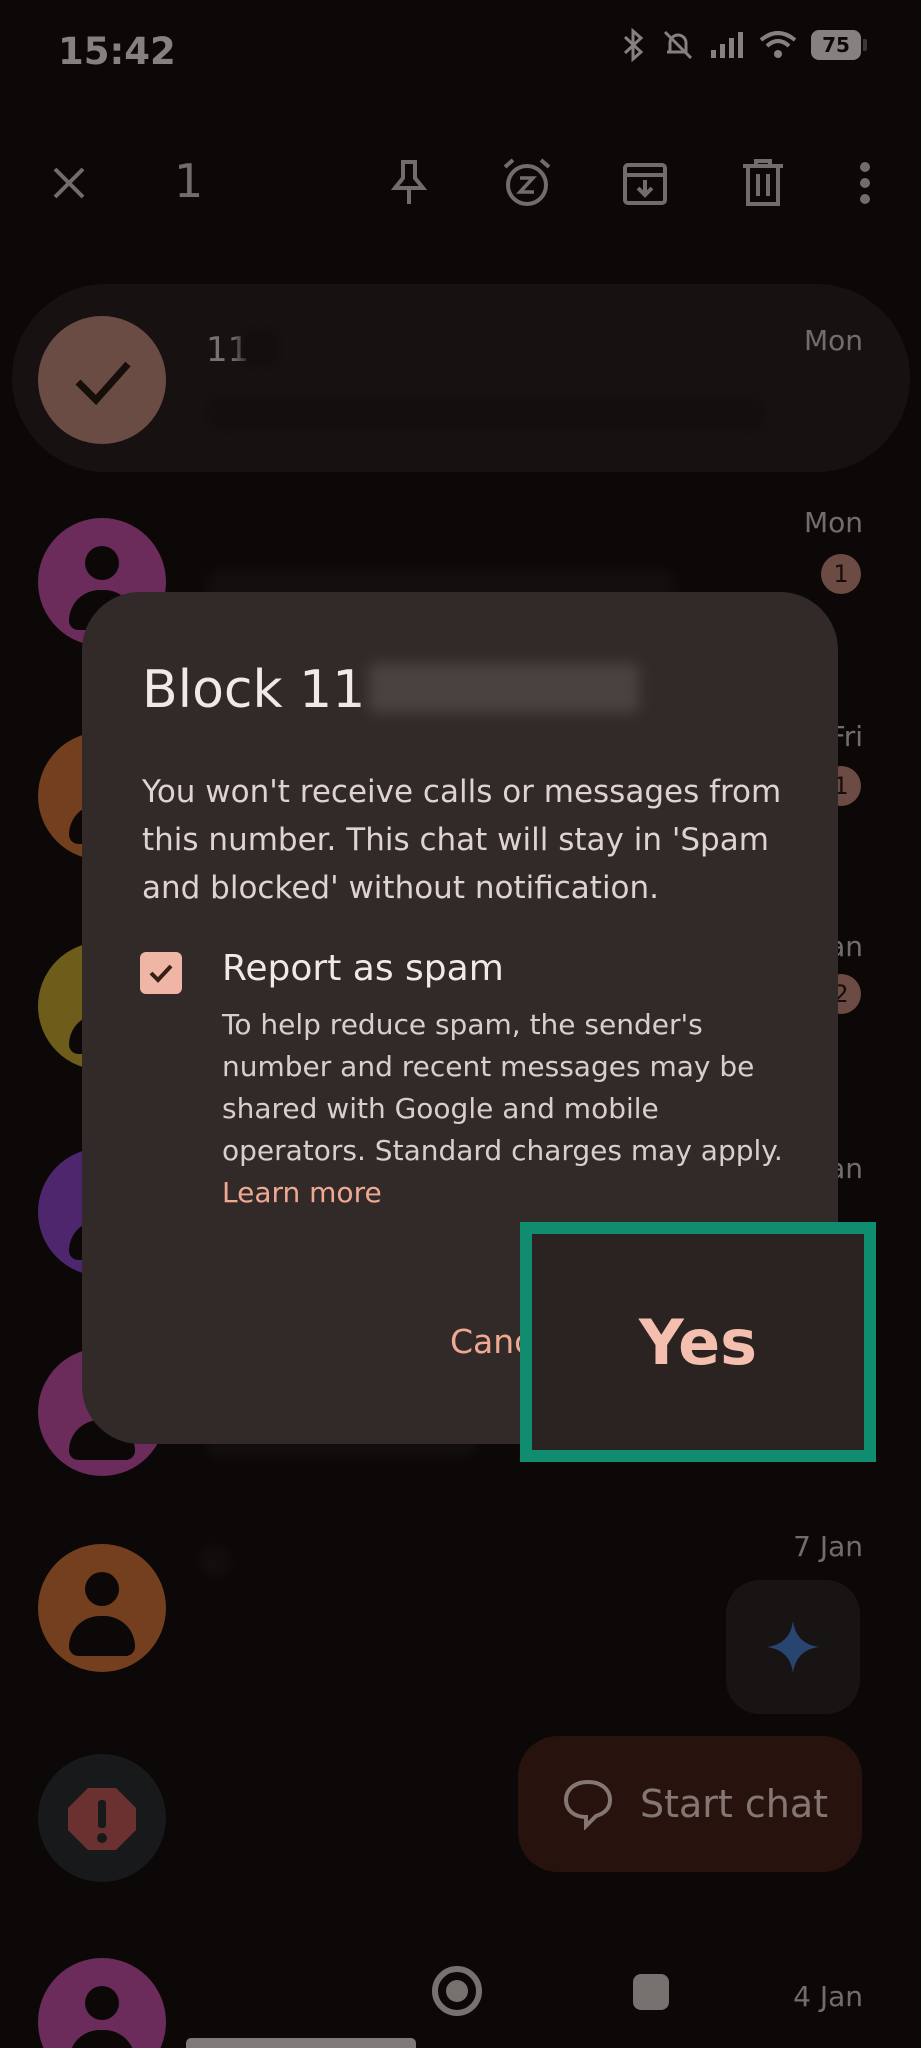 This screenshot has width=921, height=2048. Describe the element at coordinates (504, 688) in the screenshot. I see `redacted-number` at that location.